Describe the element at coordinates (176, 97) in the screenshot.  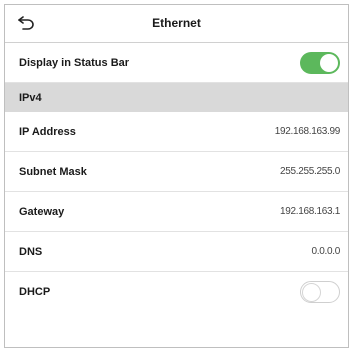
I see `ipv4-section-header: IPv4` at that location.